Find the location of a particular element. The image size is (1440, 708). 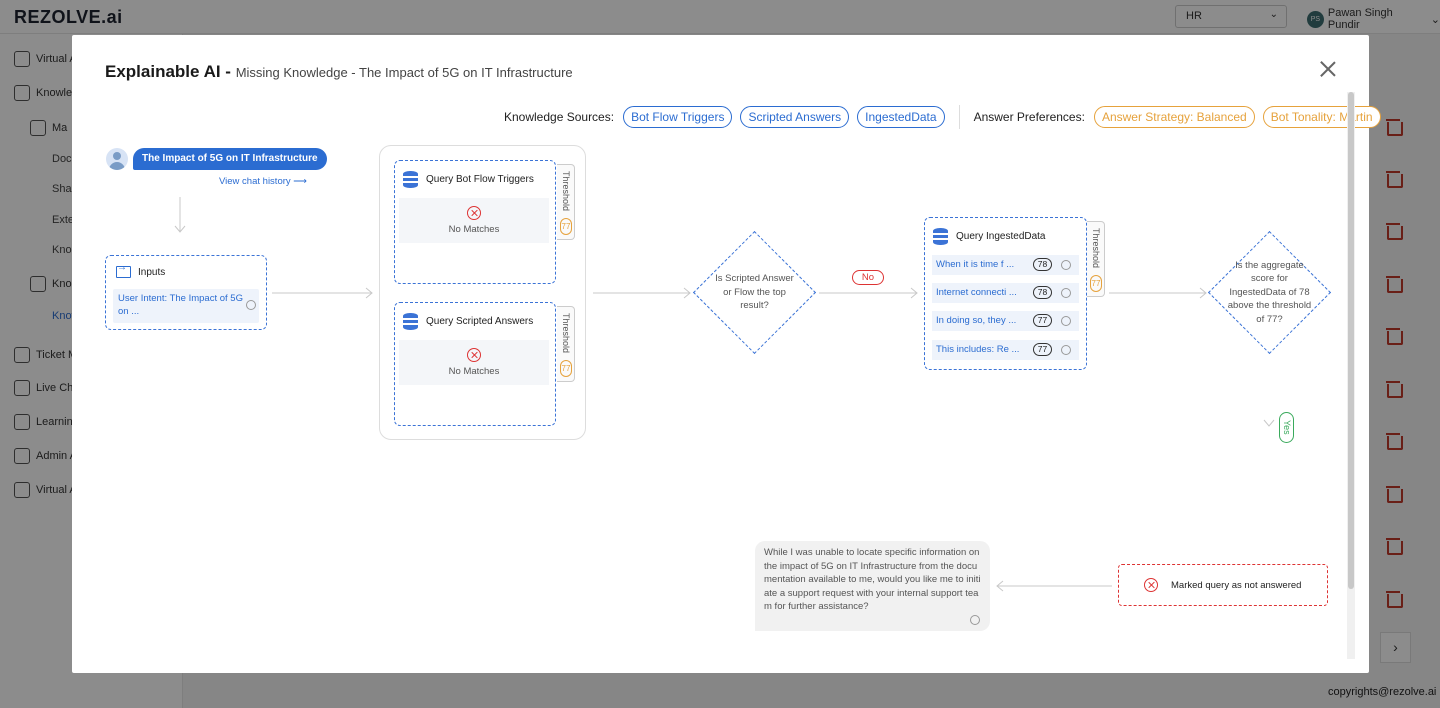

view-chat-history-label: View chat history is located at coordinates (255, 181).